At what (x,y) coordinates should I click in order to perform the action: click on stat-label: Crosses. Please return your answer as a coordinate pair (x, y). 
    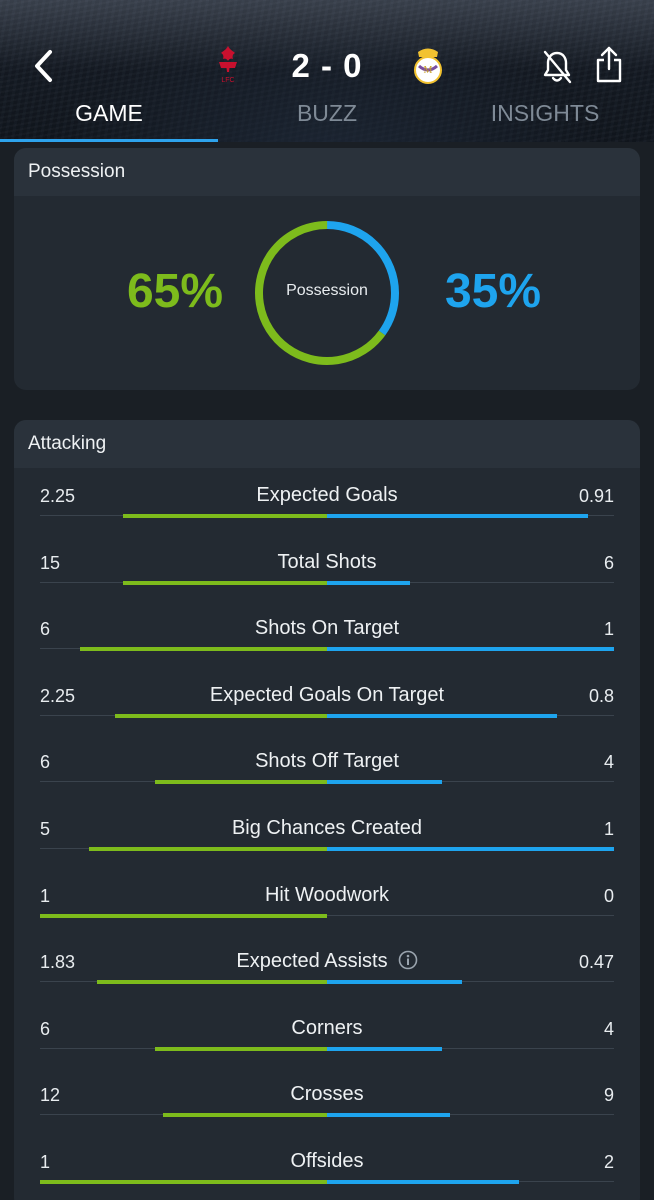
    Looking at the image, I should click on (327, 1094).